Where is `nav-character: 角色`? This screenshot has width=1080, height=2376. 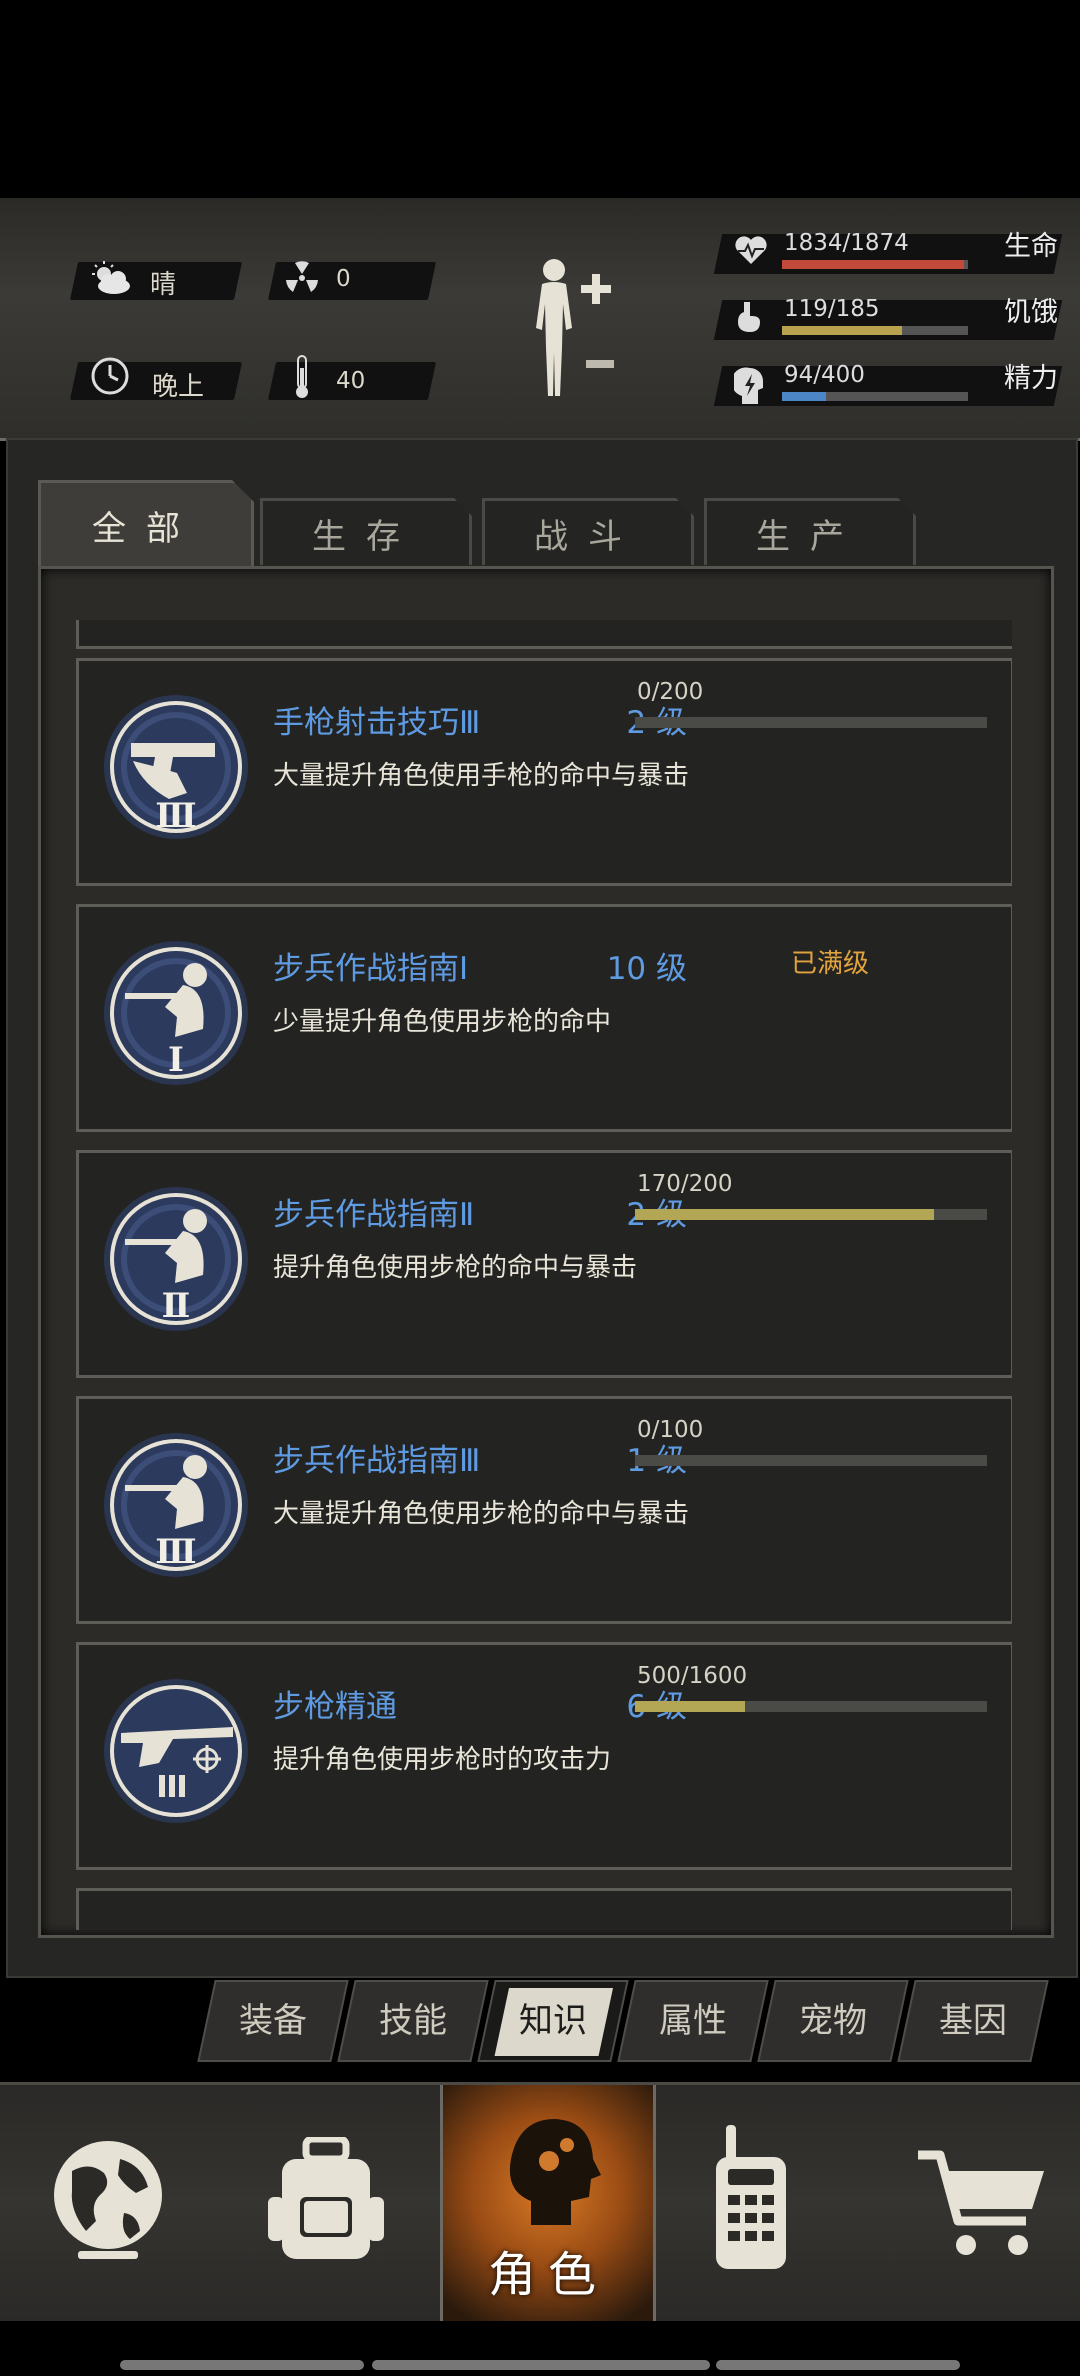
nav-character: 角色 is located at coordinates (548, 2203).